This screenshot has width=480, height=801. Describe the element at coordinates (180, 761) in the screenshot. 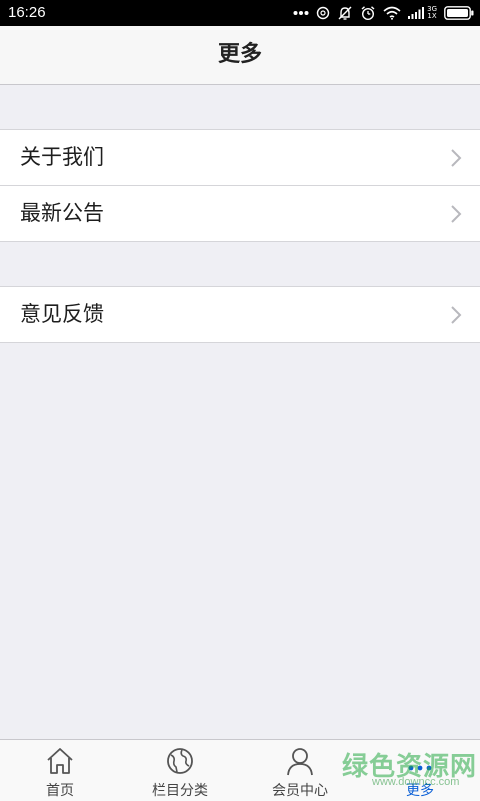

I see `globe-icon` at that location.